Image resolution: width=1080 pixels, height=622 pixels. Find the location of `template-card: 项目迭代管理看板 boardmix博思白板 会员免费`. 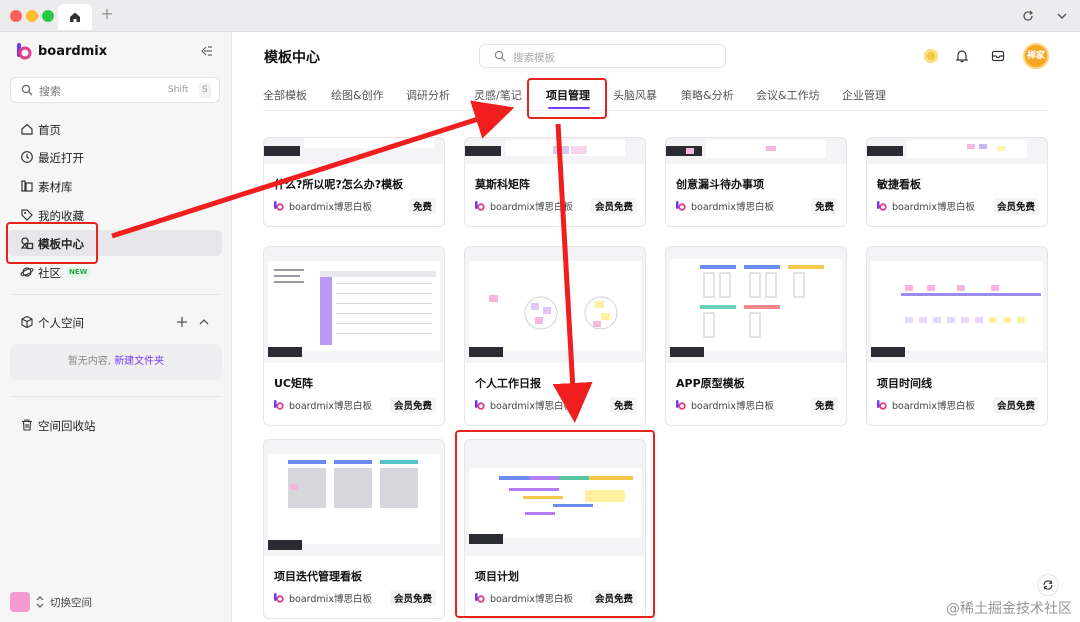

template-card: 项目迭代管理看板 boardmix博思白板 会员免费 is located at coordinates (354, 529).